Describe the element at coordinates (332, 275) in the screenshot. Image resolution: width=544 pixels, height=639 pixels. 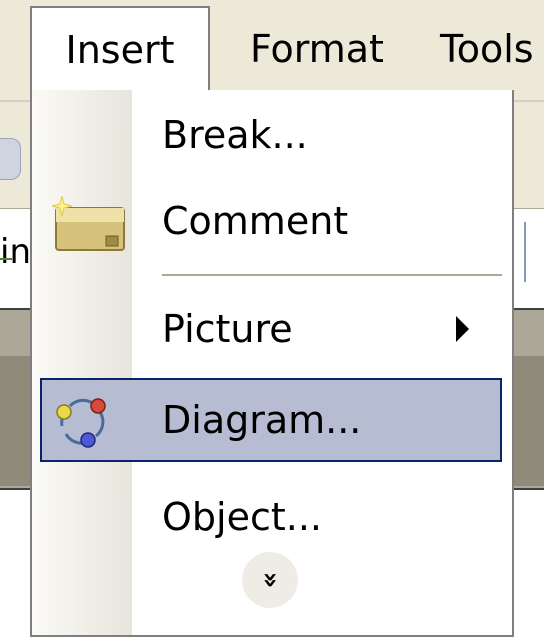
I see `menu-separator` at that location.